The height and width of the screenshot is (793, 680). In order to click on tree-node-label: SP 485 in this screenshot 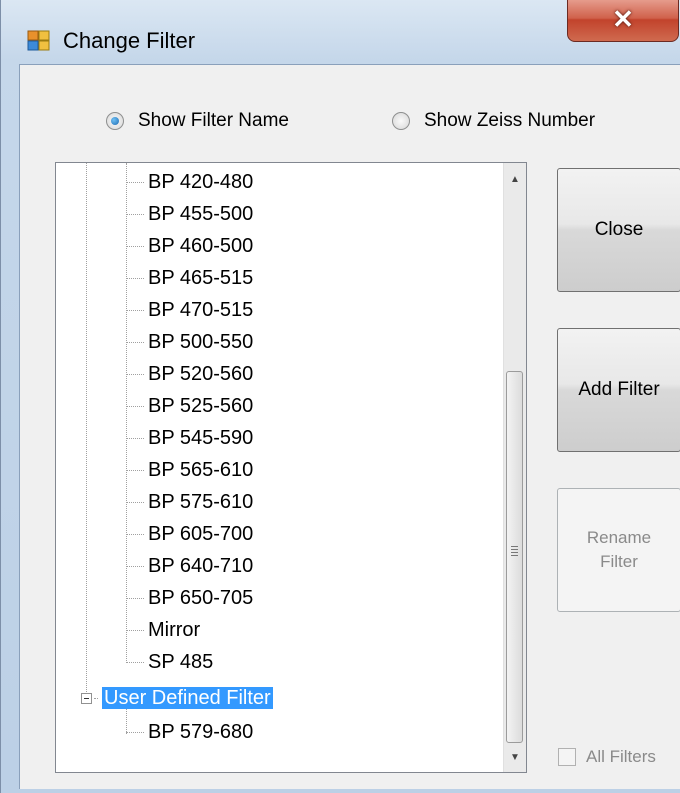, I will do `click(181, 662)`.